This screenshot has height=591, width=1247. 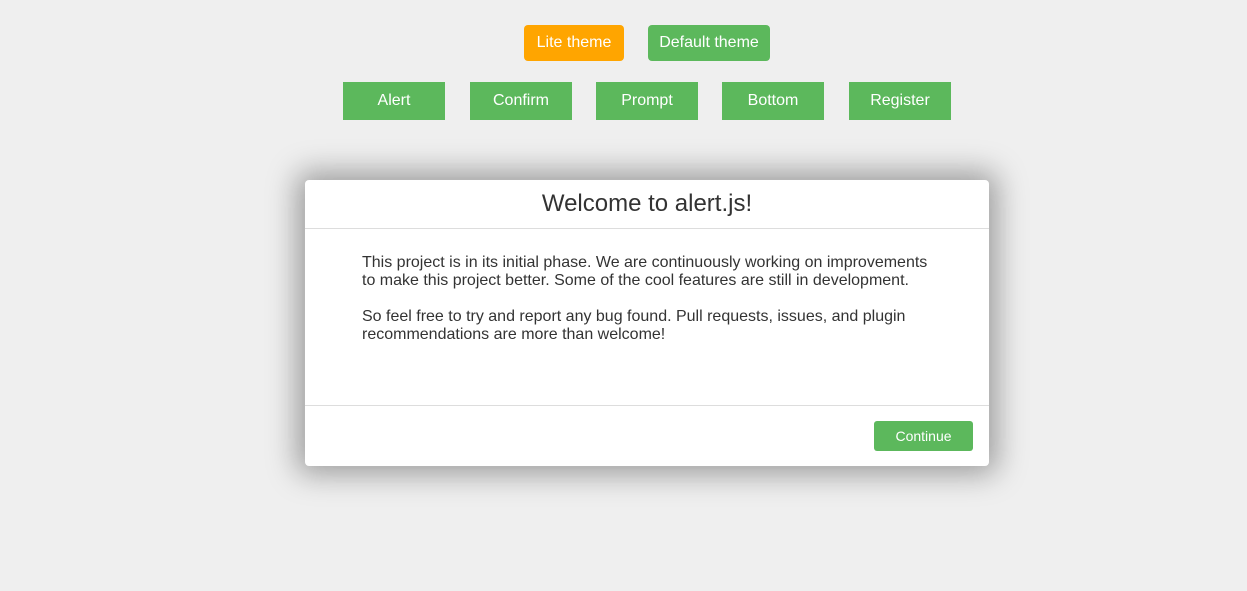 I want to click on lite-theme-button: Lite theme, so click(x=574, y=43).